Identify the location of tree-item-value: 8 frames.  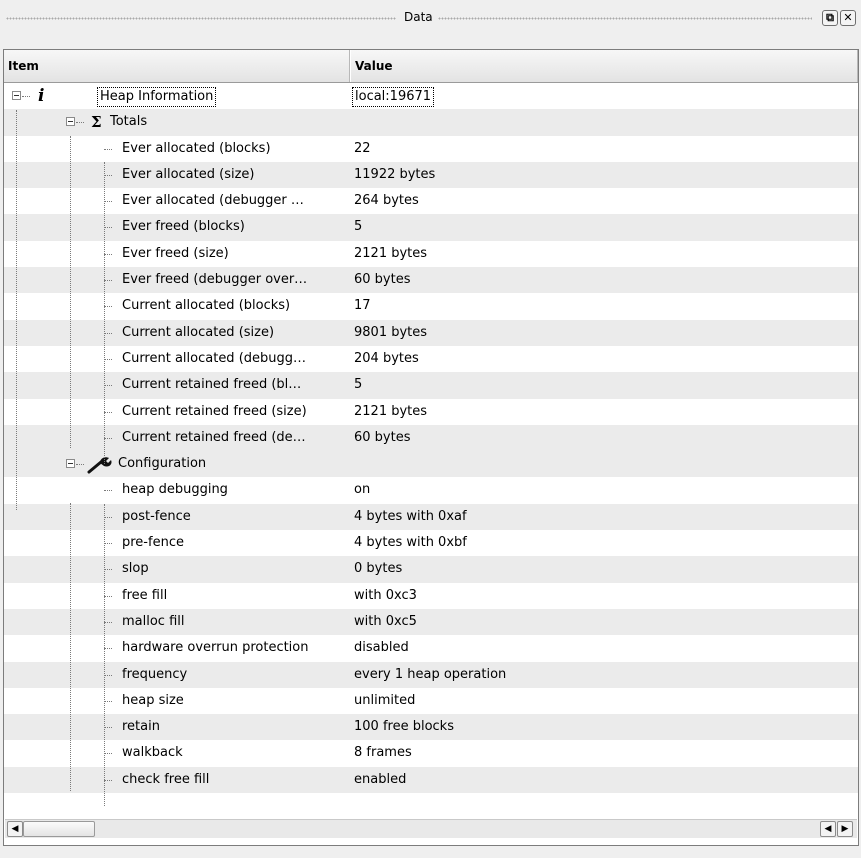
(383, 753).